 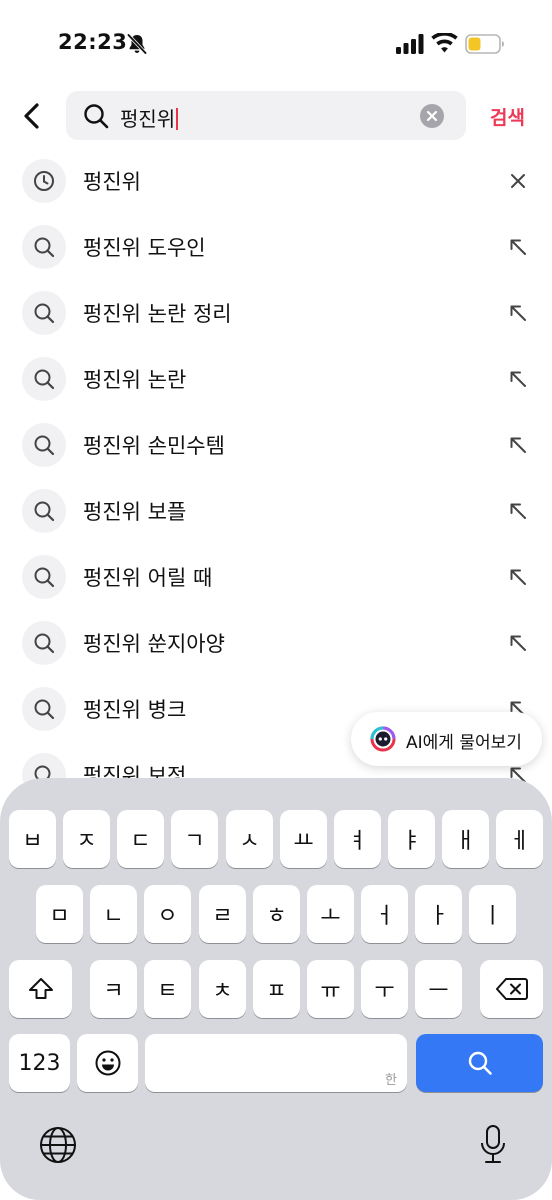 I want to click on suggestion-item: 펑진위 도우인, so click(x=276, y=247).